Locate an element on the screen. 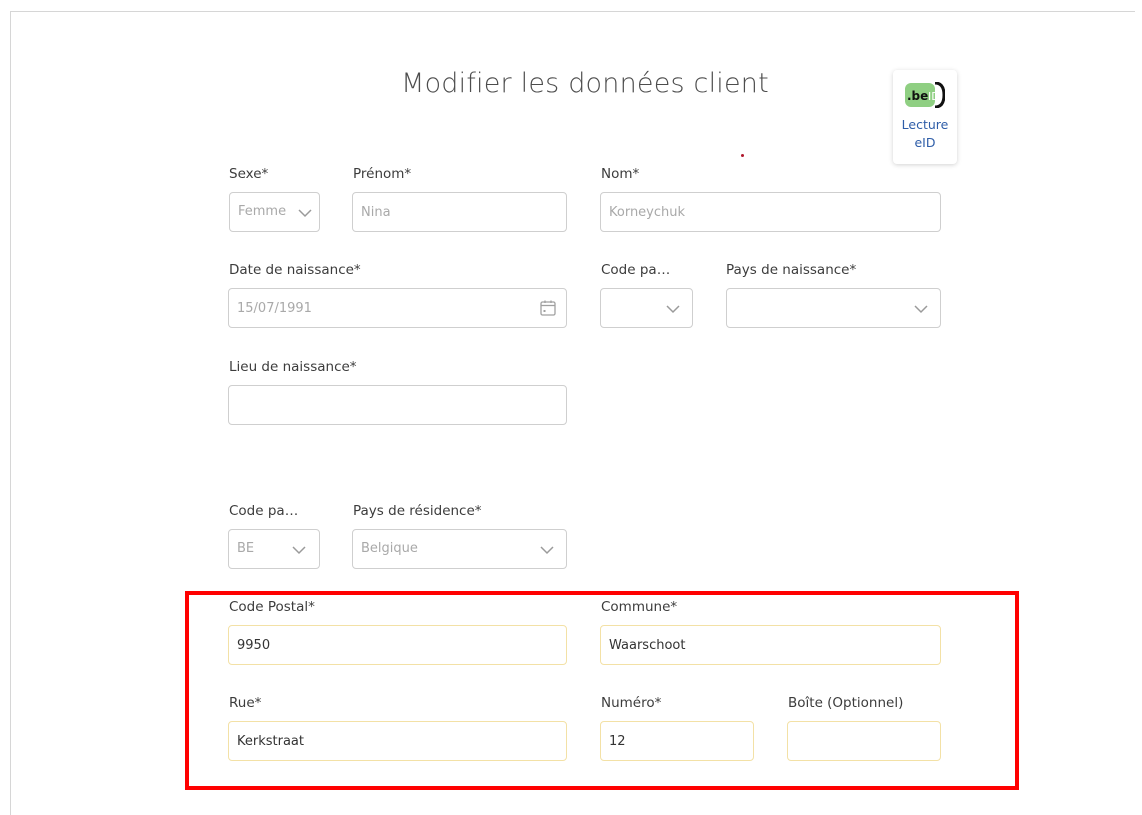 Image resolution: width=1142 pixels, height=815 pixels. beid-logo-icon: .be ID is located at coordinates (925, 95).